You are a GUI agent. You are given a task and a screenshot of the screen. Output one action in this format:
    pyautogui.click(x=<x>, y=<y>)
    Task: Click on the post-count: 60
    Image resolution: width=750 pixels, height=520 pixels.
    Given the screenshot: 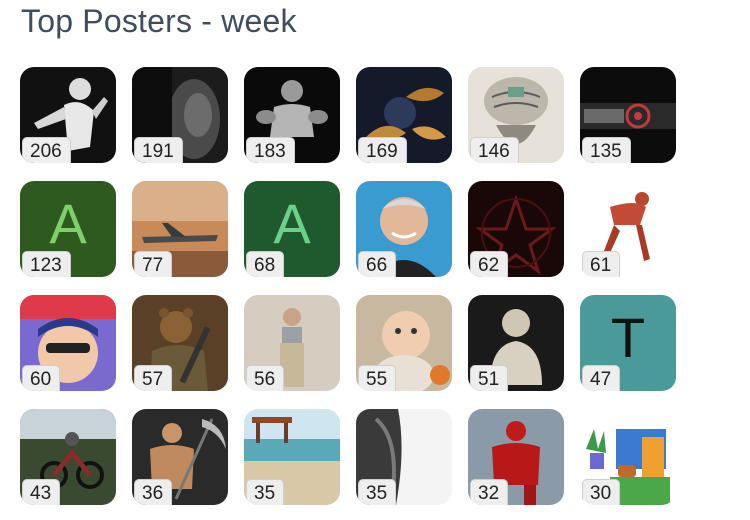 What is the action you would take?
    pyautogui.click(x=41, y=378)
    